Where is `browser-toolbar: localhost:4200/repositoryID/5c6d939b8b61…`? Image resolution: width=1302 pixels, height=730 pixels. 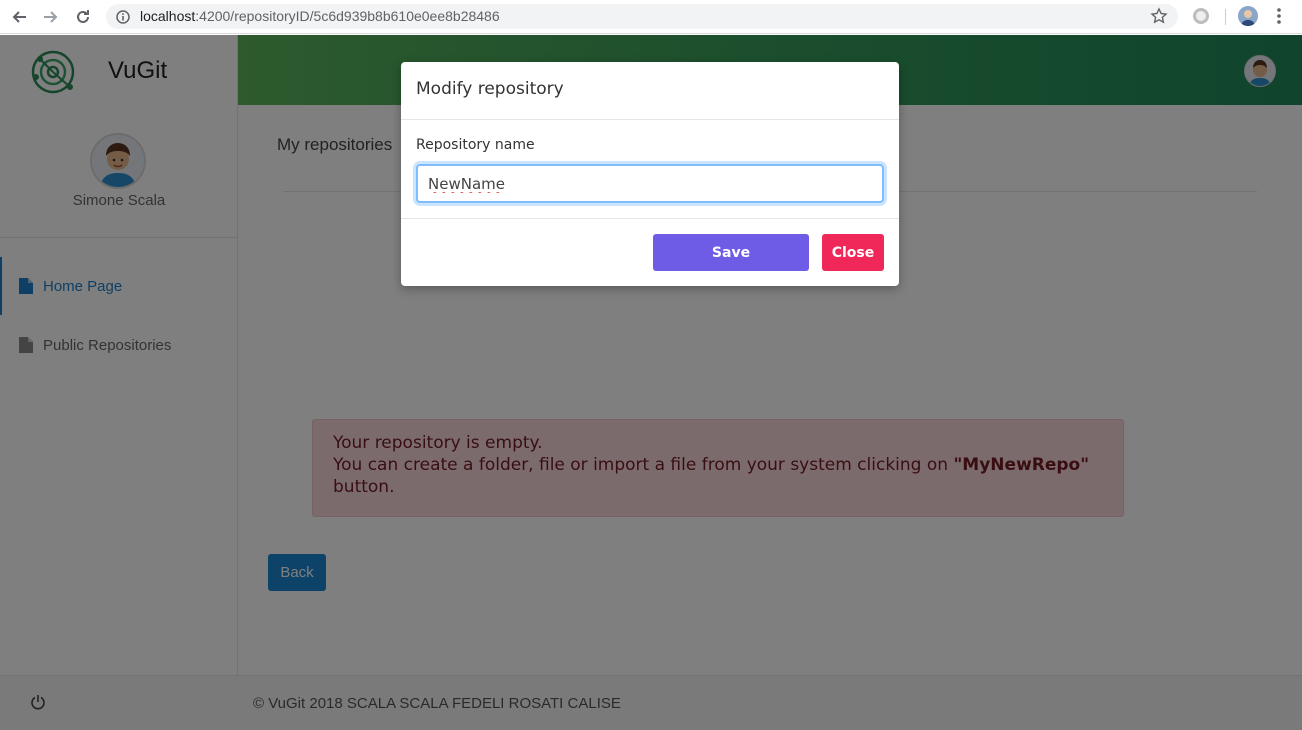
browser-toolbar: localhost:4200/repositoryID/5c6d939b8b61… is located at coordinates (651, 17).